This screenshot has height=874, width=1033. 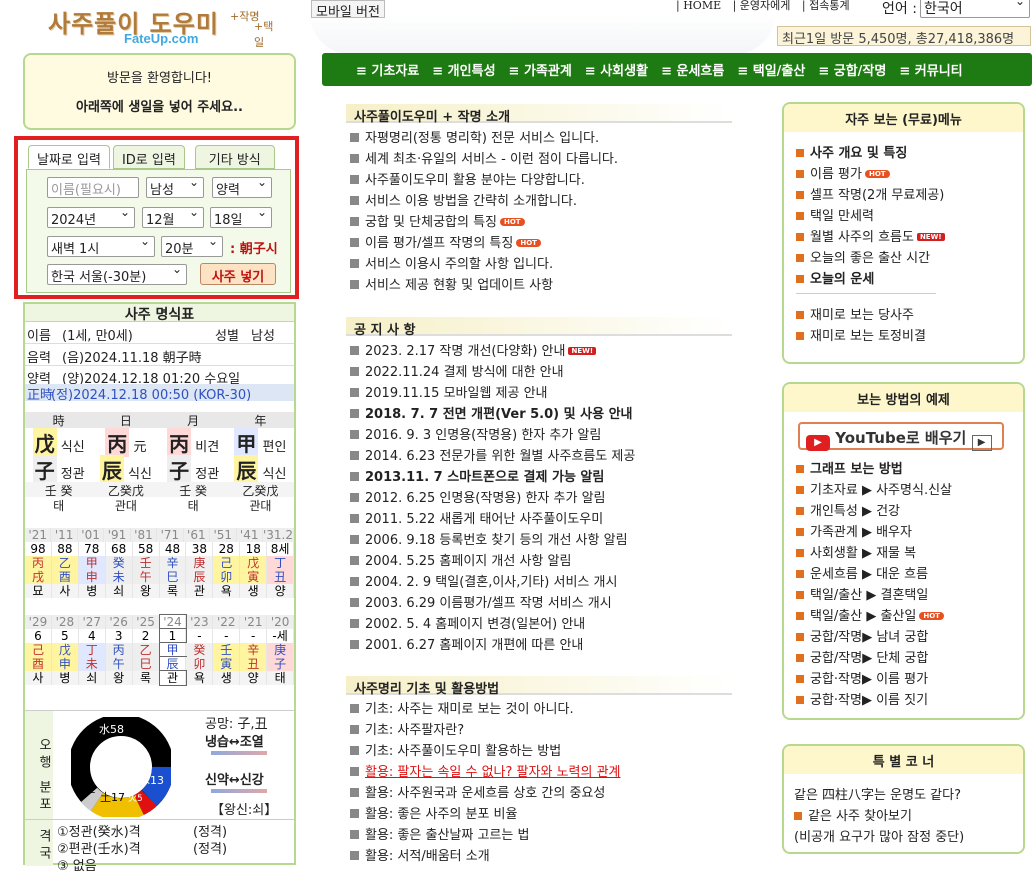 I want to click on notice-item: 2004. 5.25 홈페이지 개선 사항 알림, so click(x=540, y=560).